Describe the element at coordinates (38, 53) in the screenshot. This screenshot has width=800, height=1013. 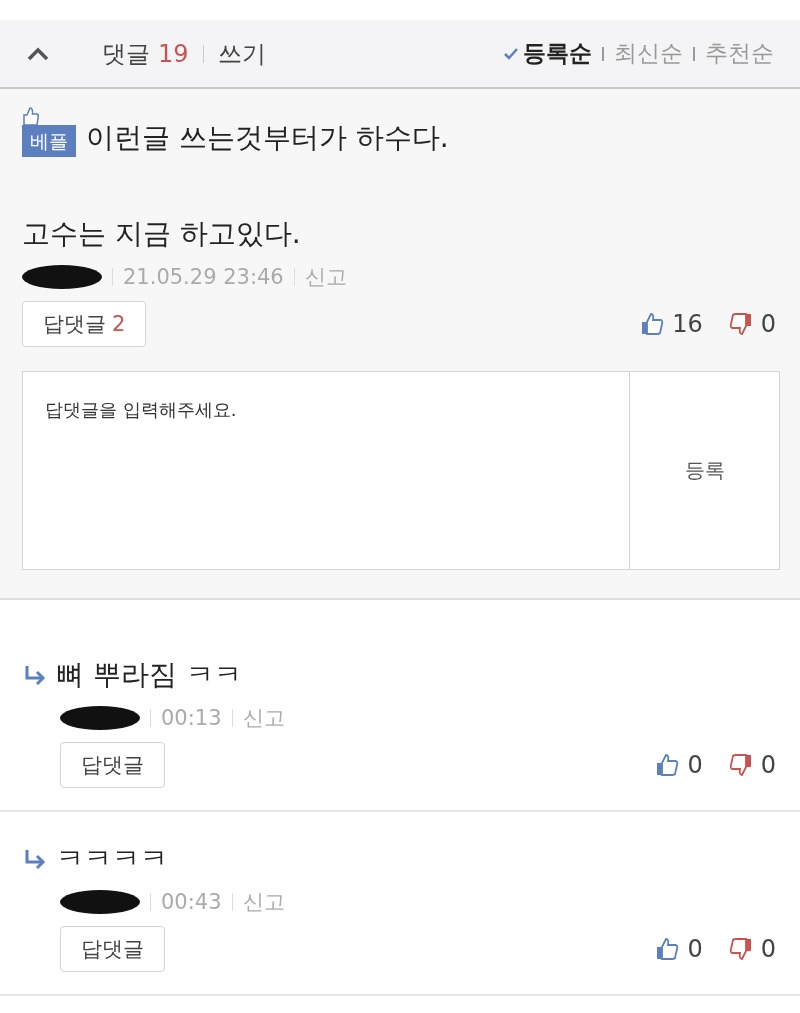
I see `caret-icon` at that location.